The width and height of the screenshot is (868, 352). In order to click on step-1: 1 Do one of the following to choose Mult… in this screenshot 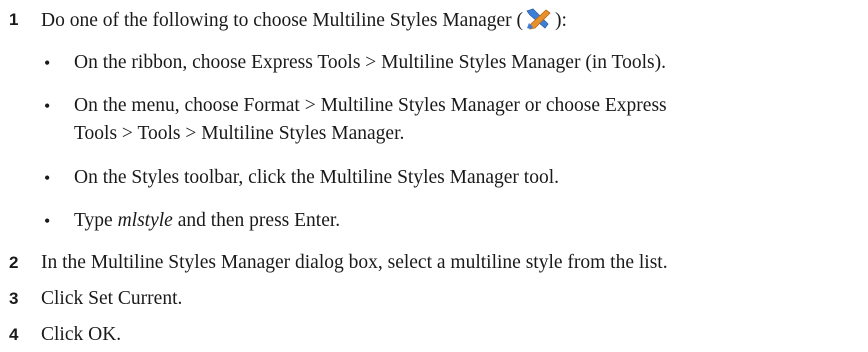, I will do `click(434, 20)`.